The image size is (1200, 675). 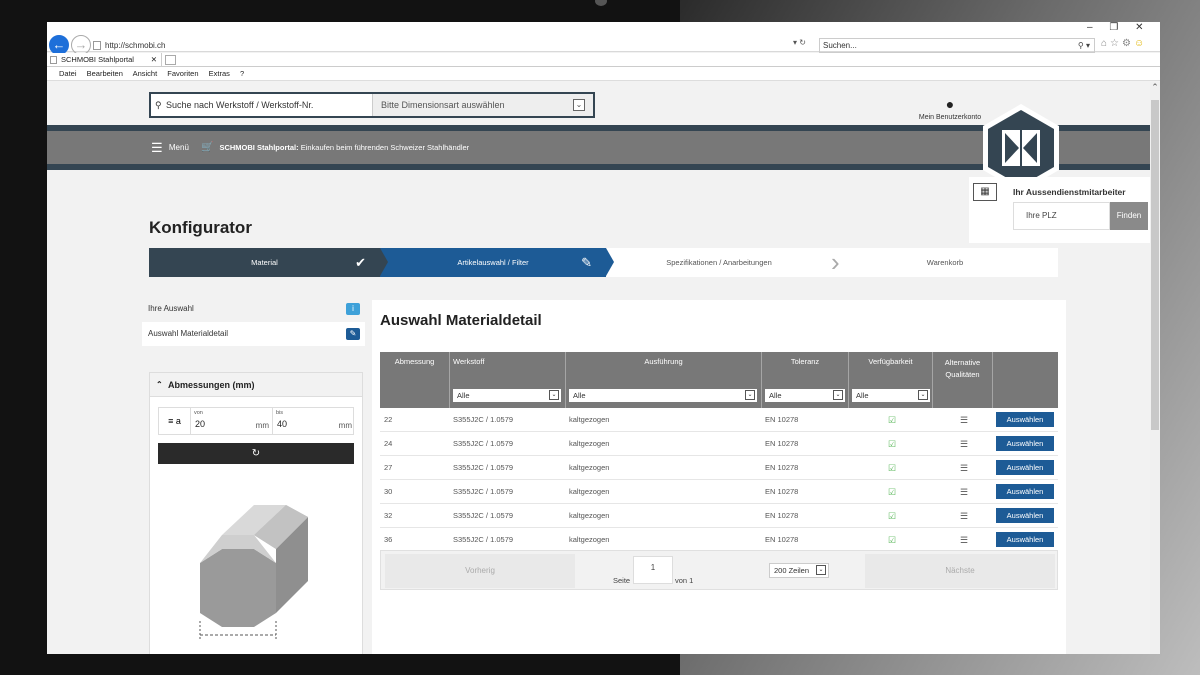 What do you see at coordinates (59, 45) in the screenshot?
I see `back-button: ←` at bounding box center [59, 45].